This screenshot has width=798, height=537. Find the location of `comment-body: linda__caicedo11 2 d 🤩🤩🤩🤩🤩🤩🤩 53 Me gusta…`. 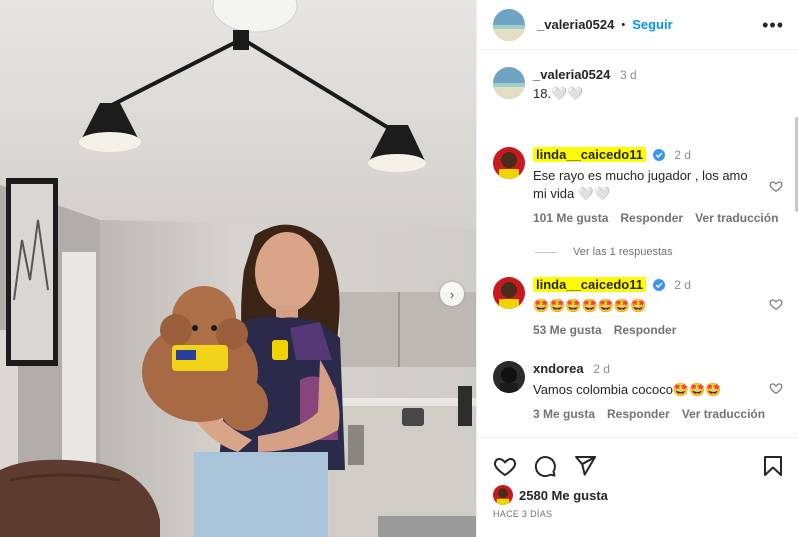

comment-body: linda__caicedo11 2 d 🤩🤩🤩🤩🤩🤩🤩 53 Me gusta… is located at coordinates (658, 307).